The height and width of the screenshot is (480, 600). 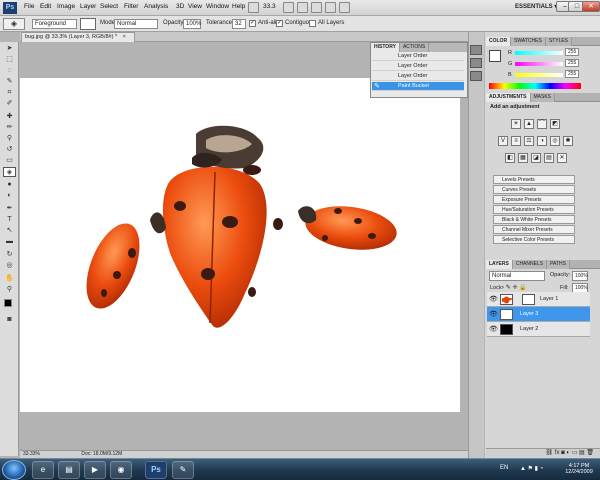 I want to click on menu-image: Image, so click(x=66, y=6).